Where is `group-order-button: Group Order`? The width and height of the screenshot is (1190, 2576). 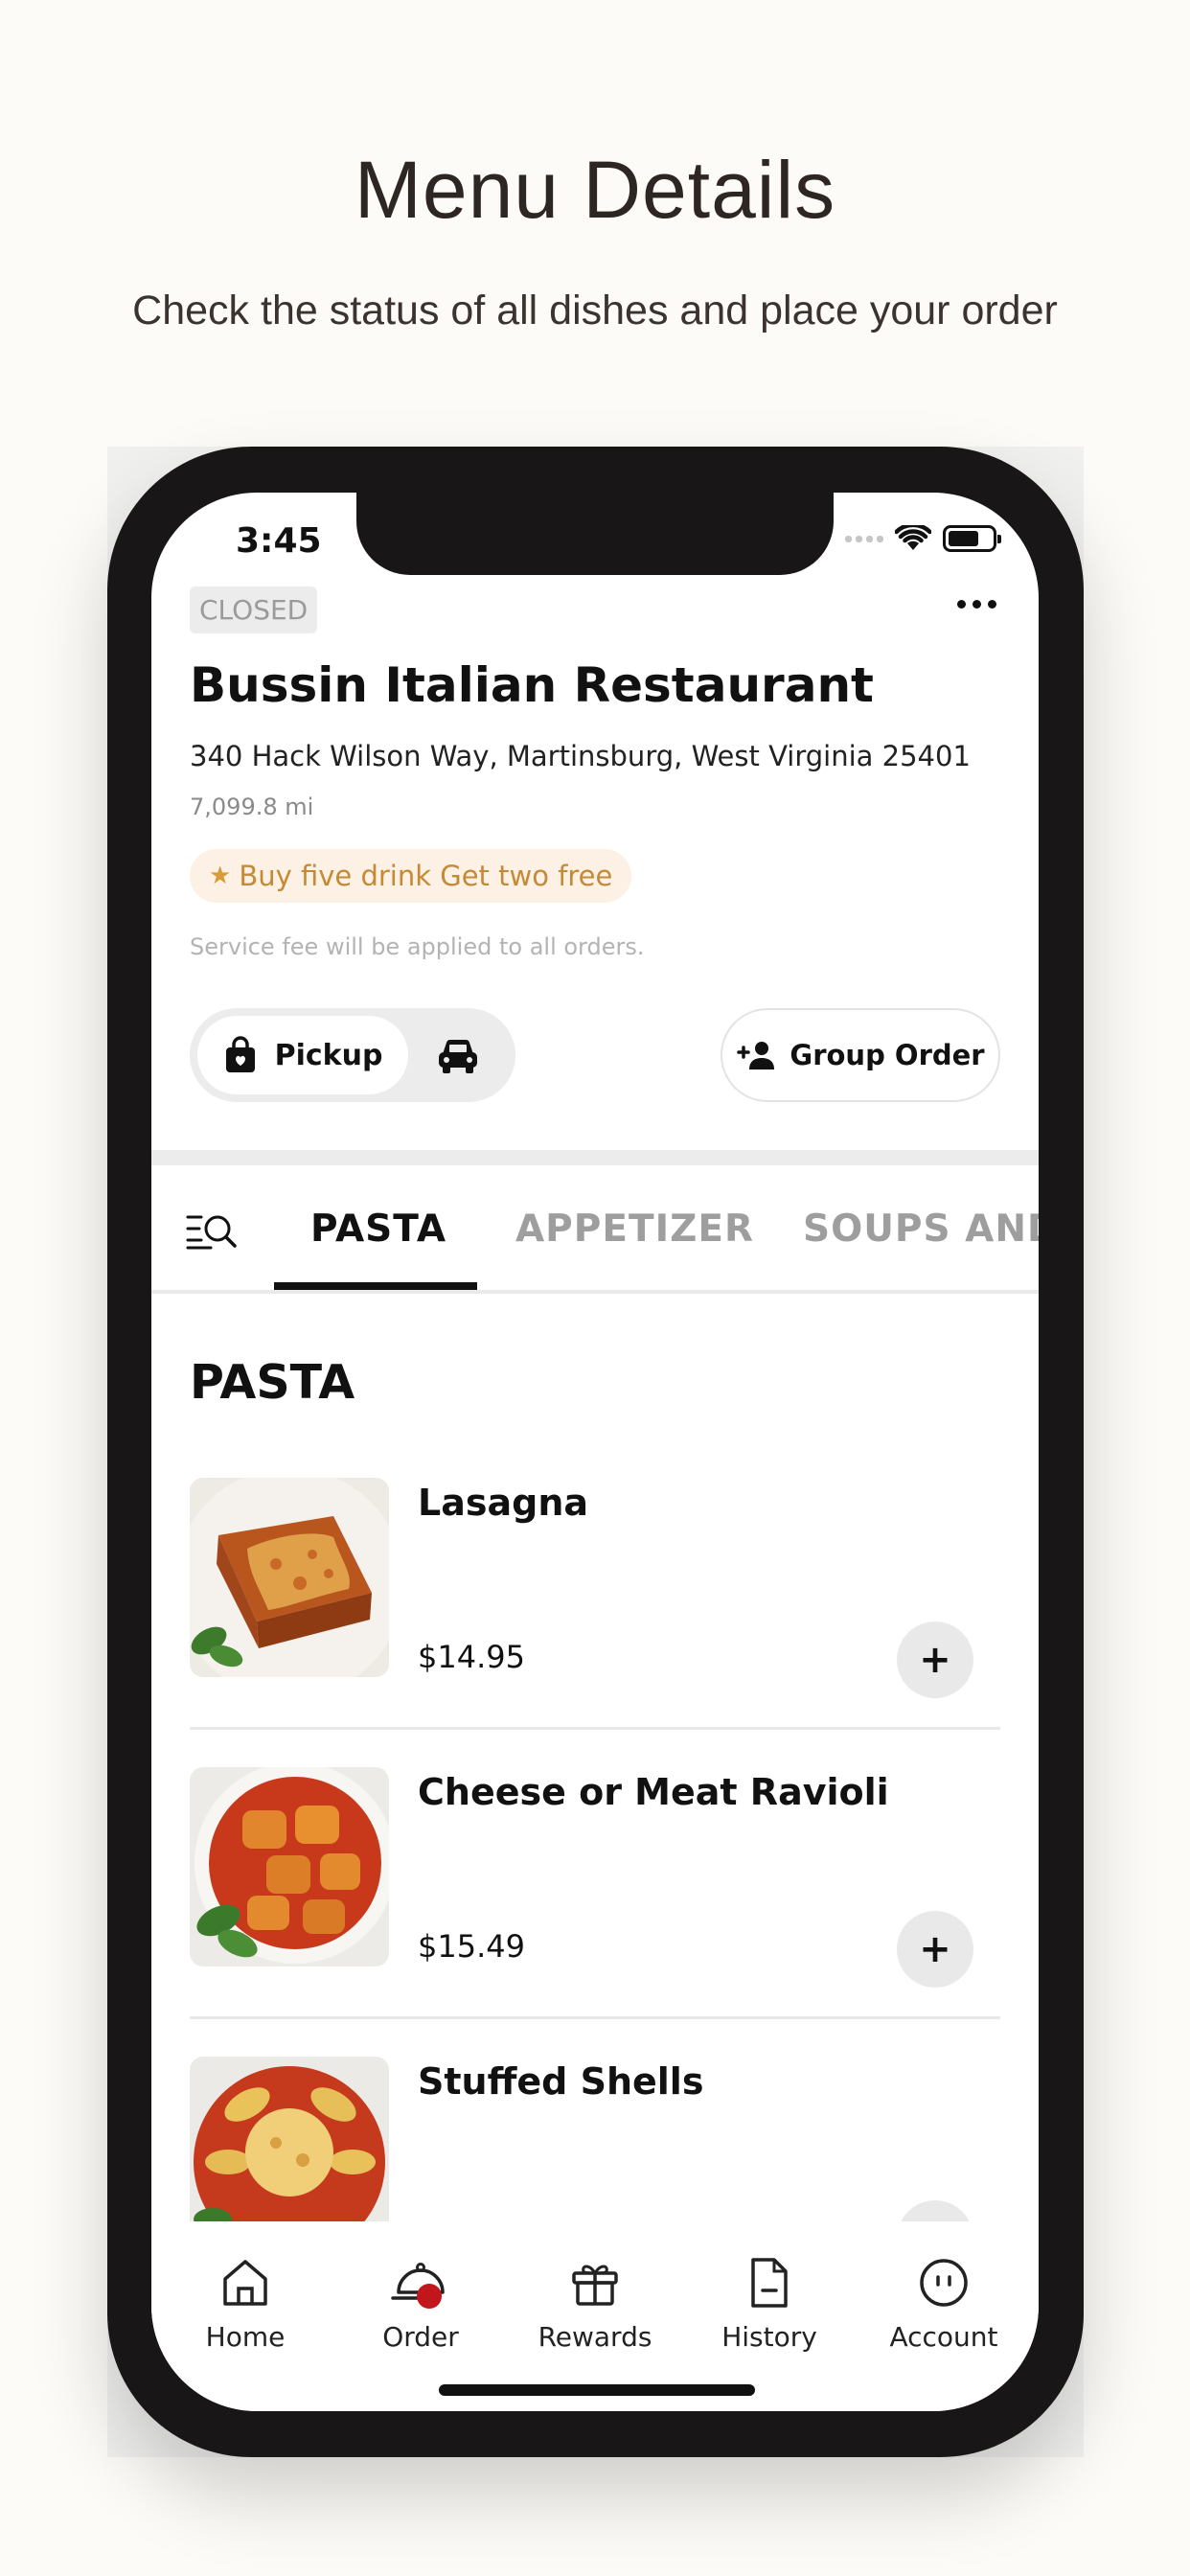
group-order-button: Group Order is located at coordinates (860, 1055).